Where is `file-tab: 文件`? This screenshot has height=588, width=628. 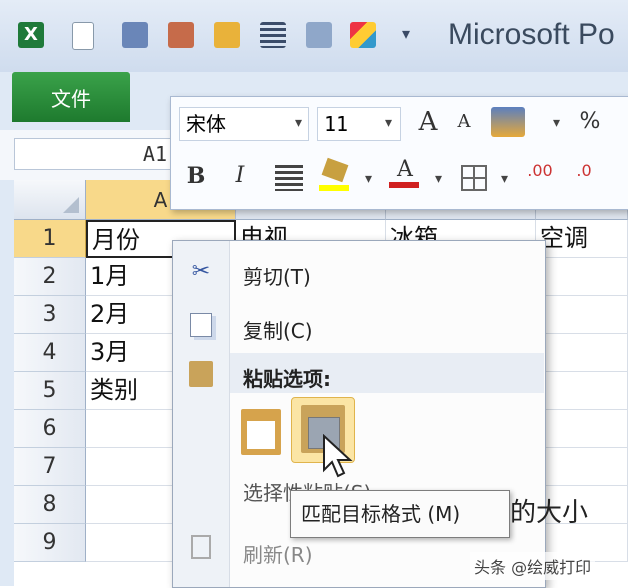
file-tab: 文件 is located at coordinates (71, 97).